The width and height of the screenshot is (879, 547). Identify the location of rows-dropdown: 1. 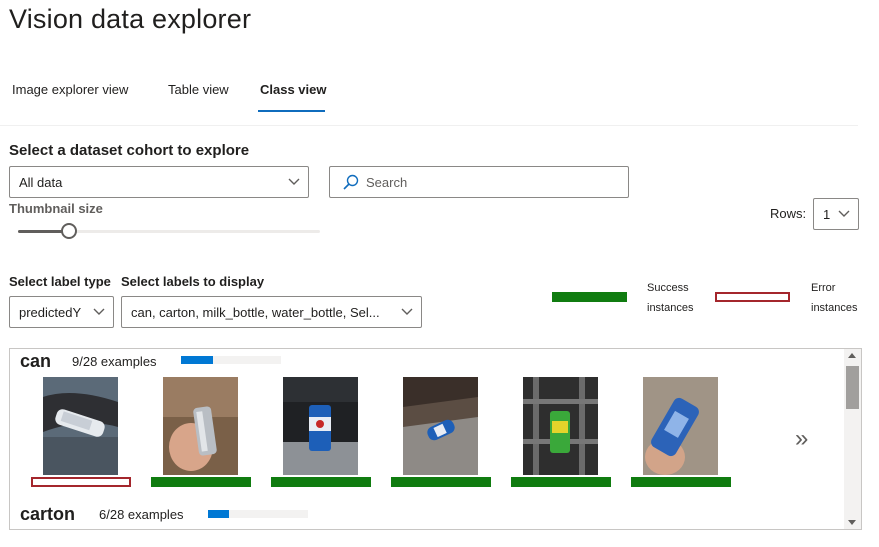
(836, 214).